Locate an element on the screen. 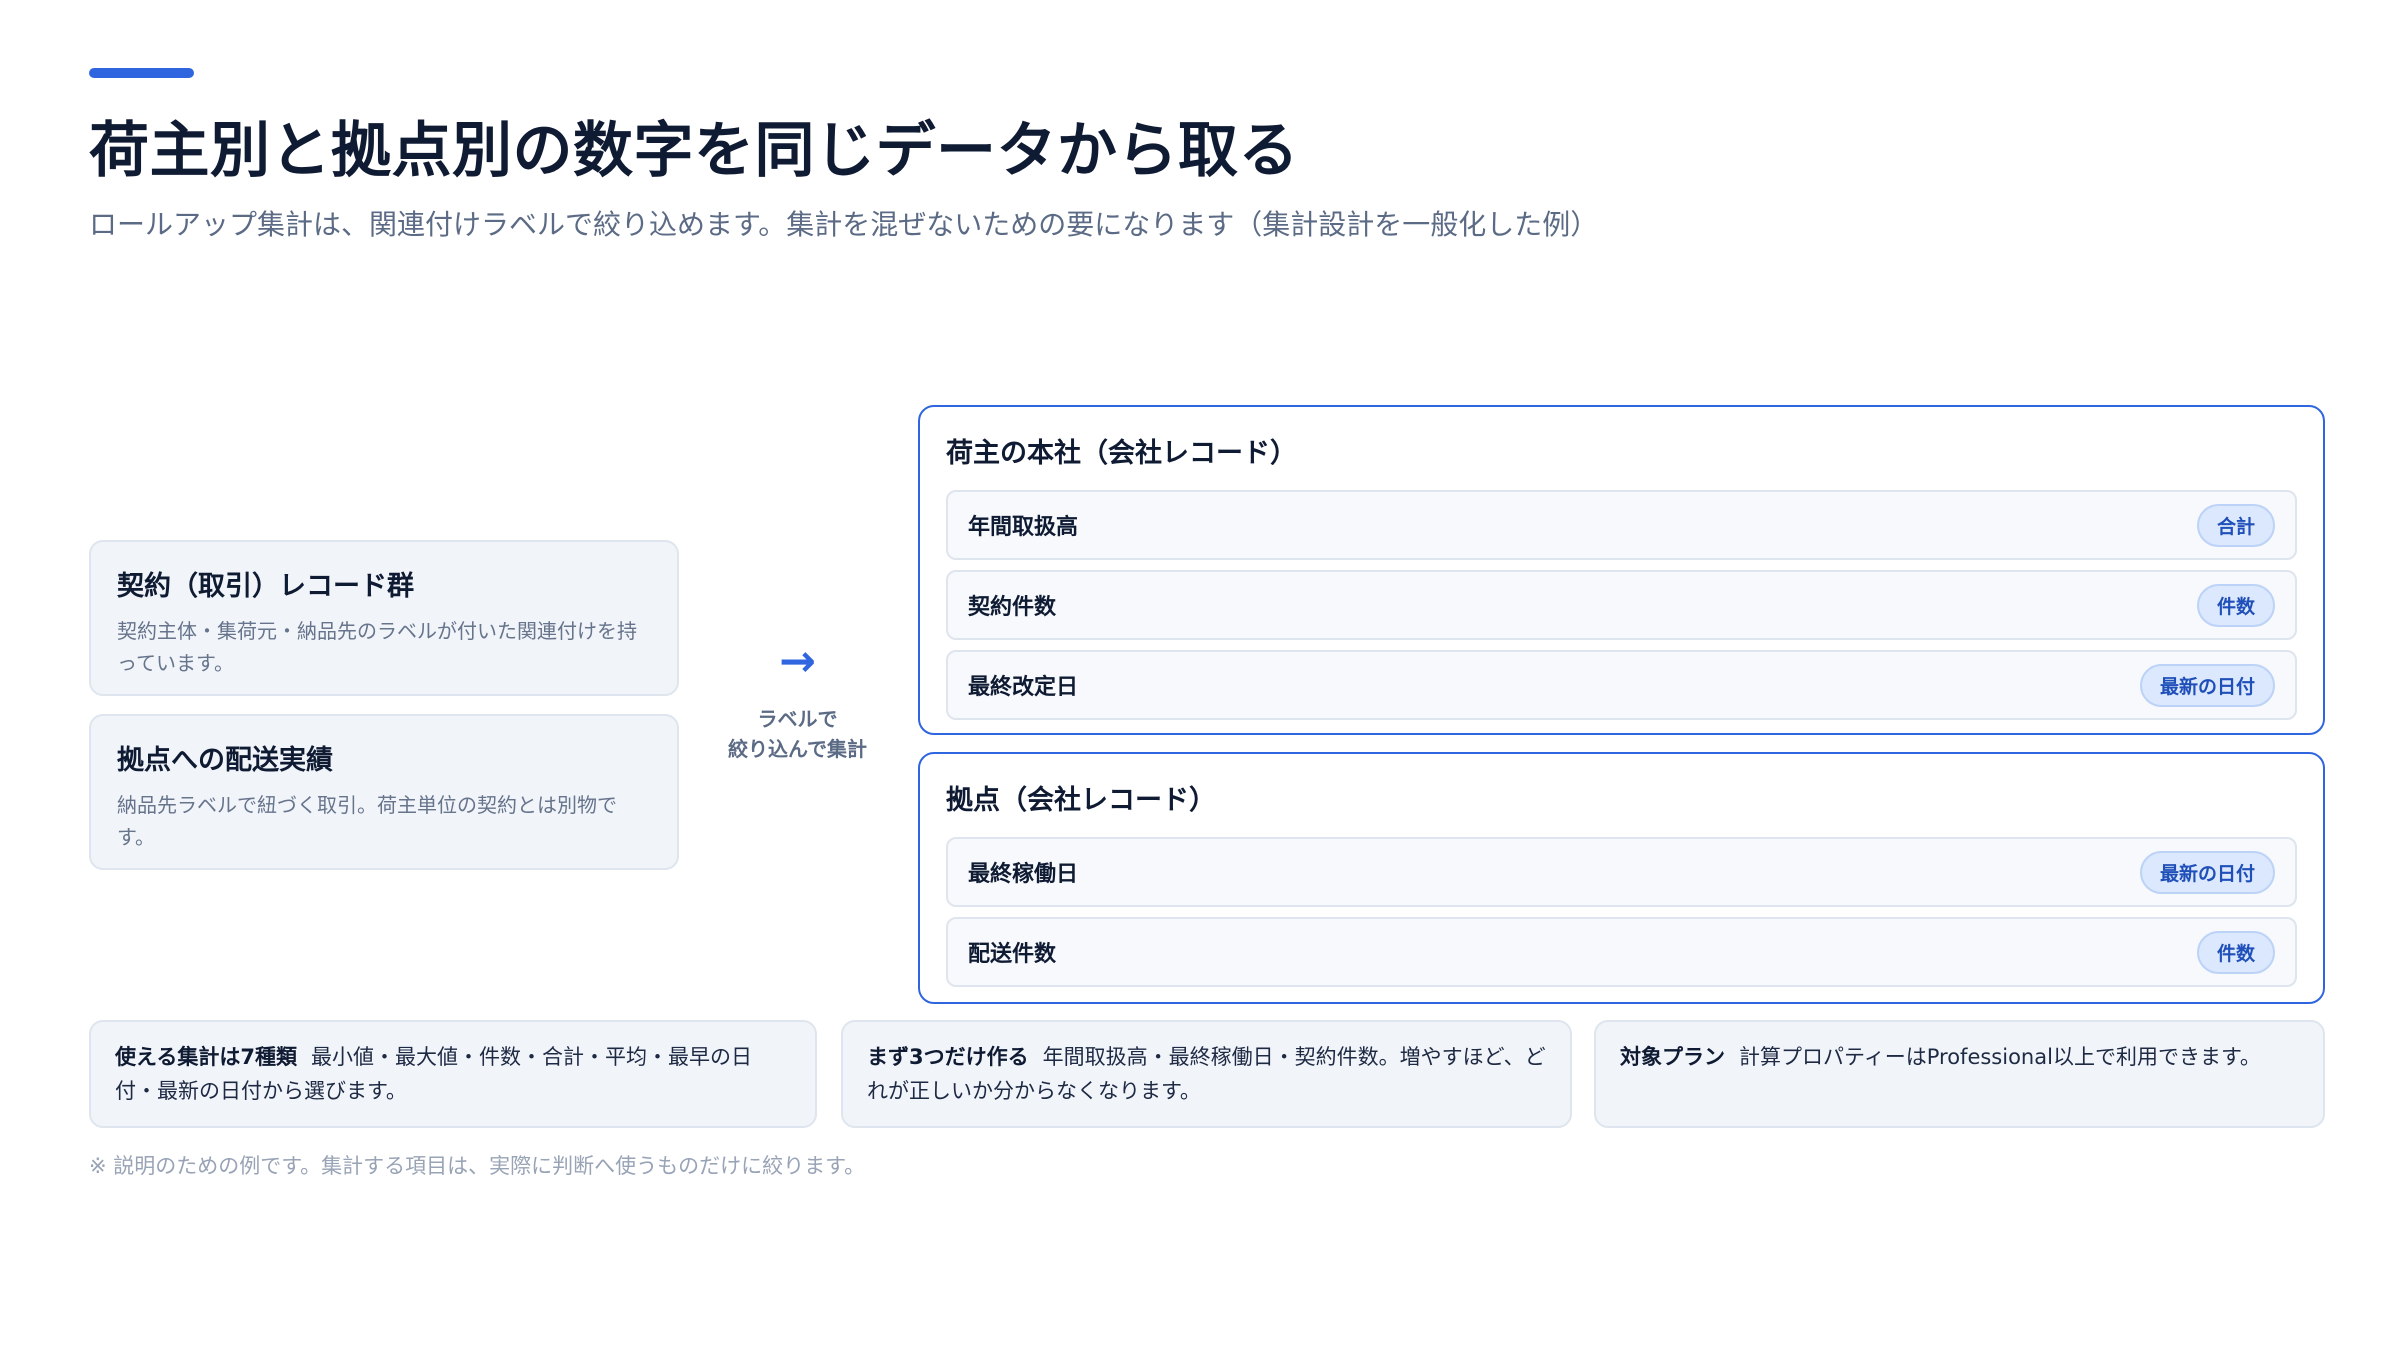 The width and height of the screenshot is (2400, 1350). source-card-deliveries: 拠点への配送実績 納品先ラベルで紐づく取引。荷主単位の契約とは別物です。 is located at coordinates (384, 792).